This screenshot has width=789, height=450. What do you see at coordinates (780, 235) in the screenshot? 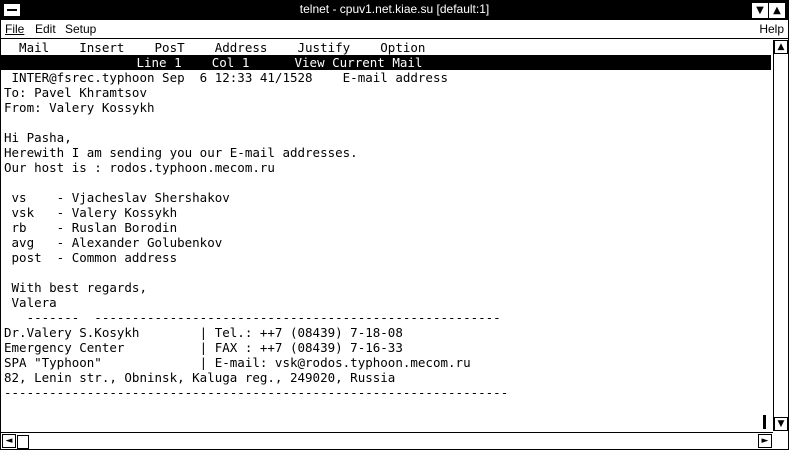
I see `vertical-scrollbar: ▲ ▼` at bounding box center [780, 235].